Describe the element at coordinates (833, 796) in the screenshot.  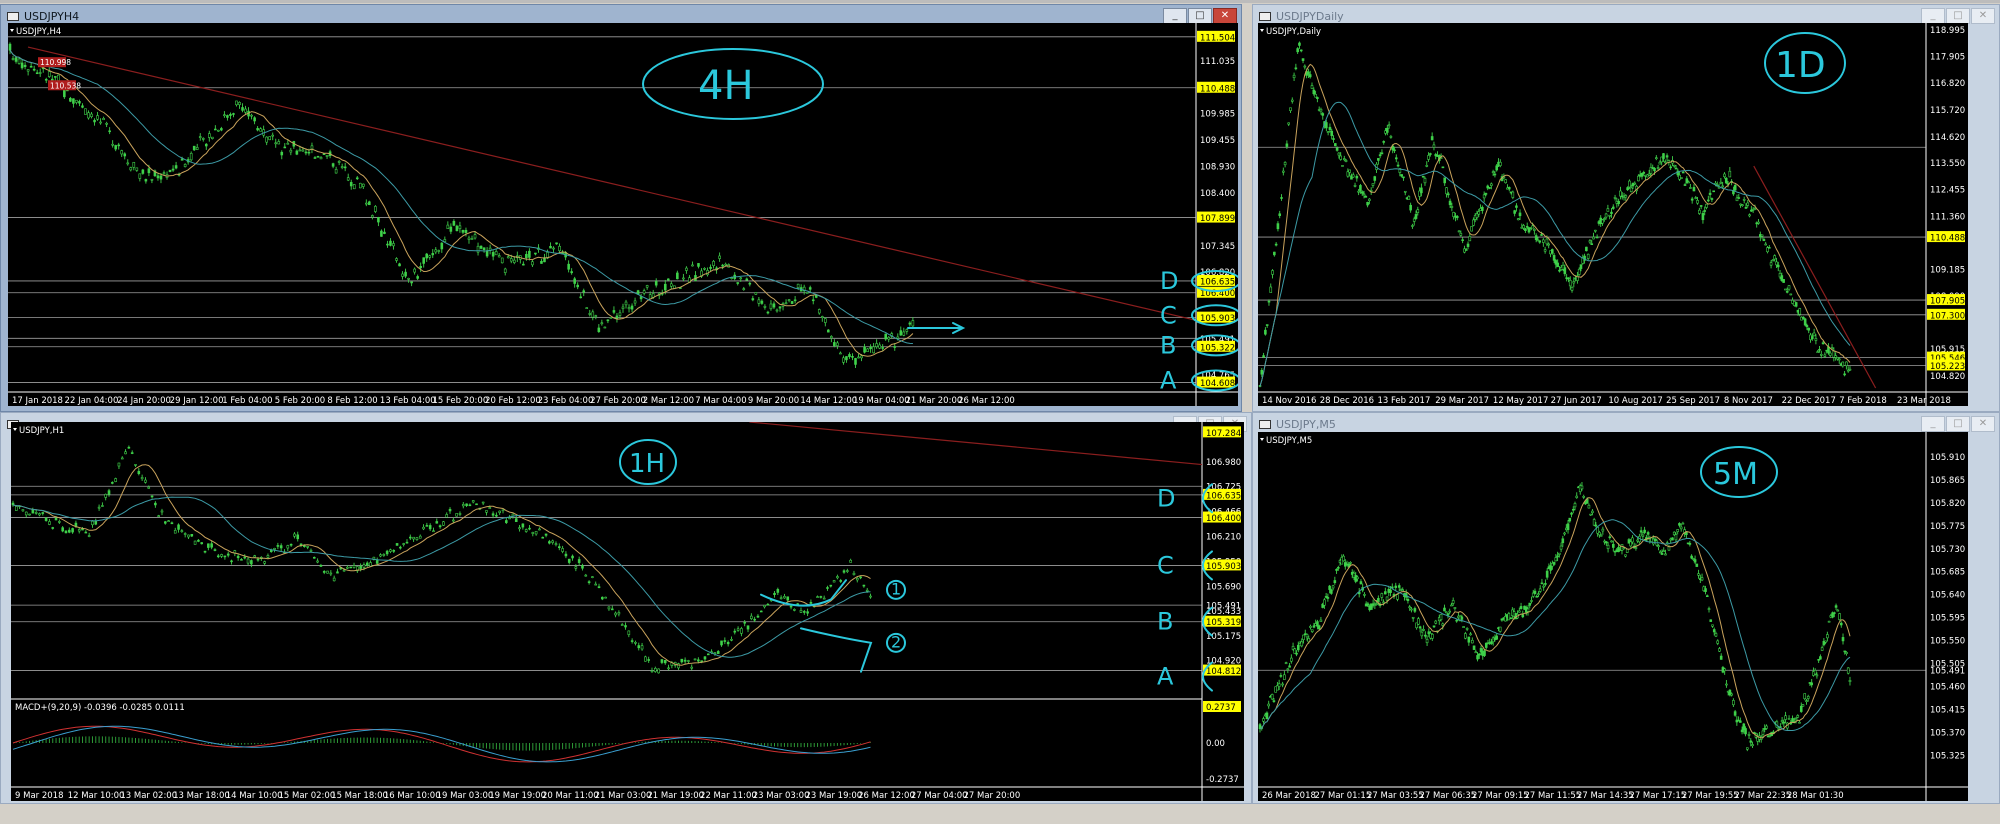
I see `time-axis-label: 23 Mar 19:00` at that location.